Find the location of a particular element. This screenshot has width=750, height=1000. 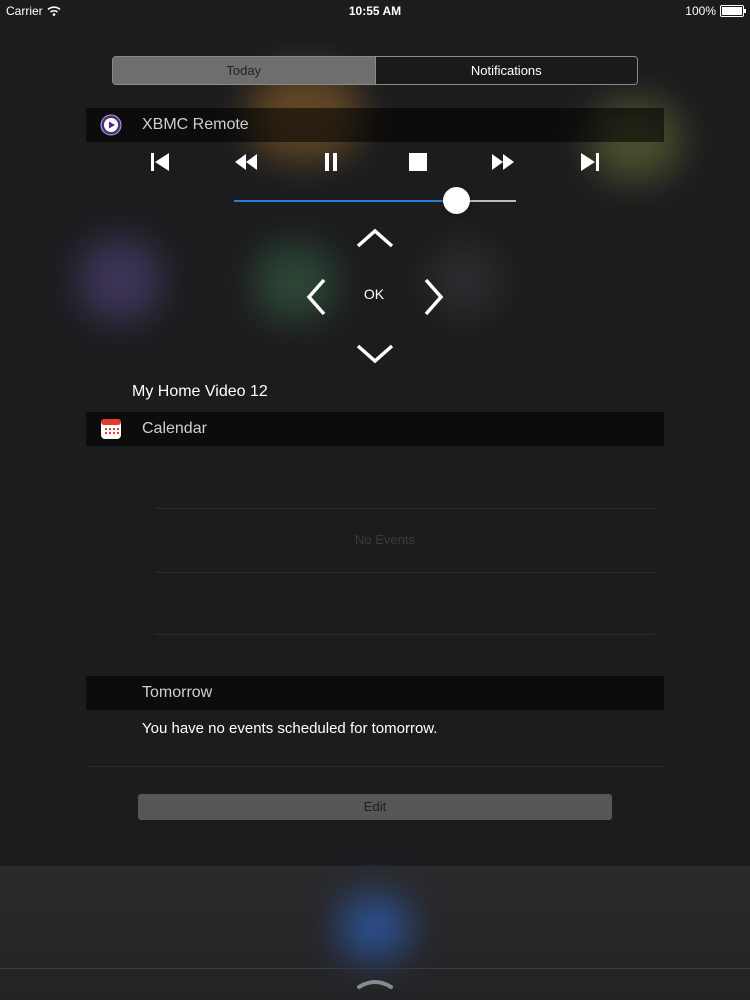

chevron-left-icon is located at coordinates (316, 297).